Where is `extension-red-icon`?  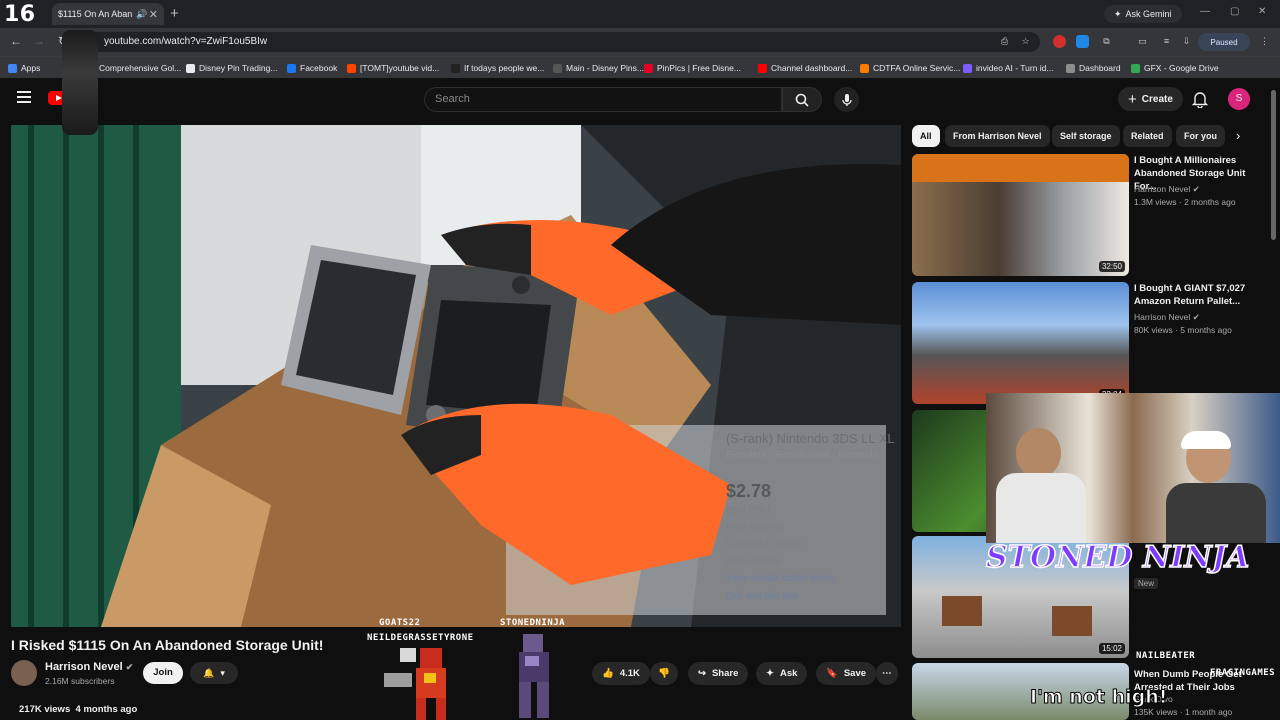 extension-red-icon is located at coordinates (1059, 41).